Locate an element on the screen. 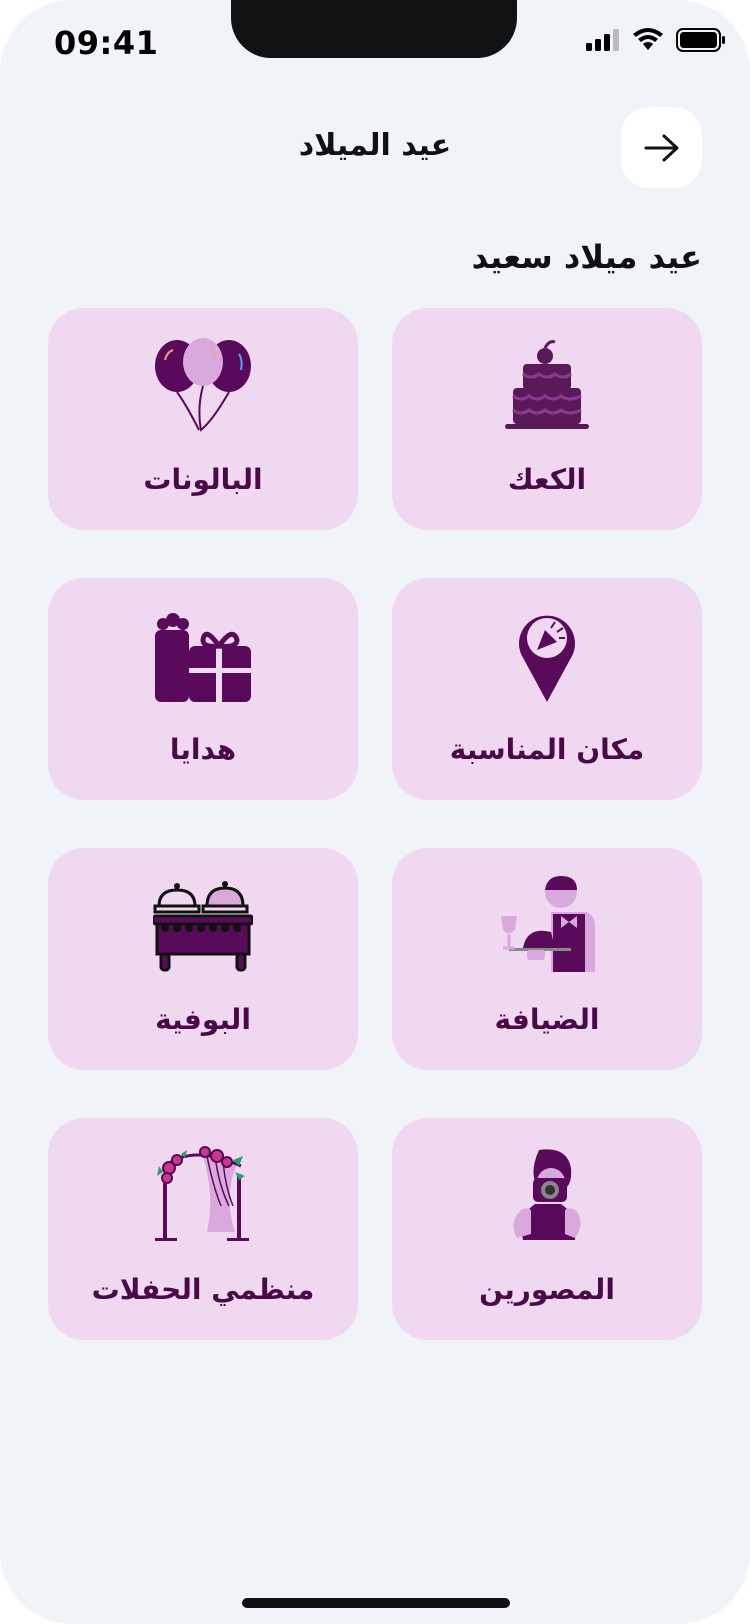  category-label: هدايا is located at coordinates (203, 749).